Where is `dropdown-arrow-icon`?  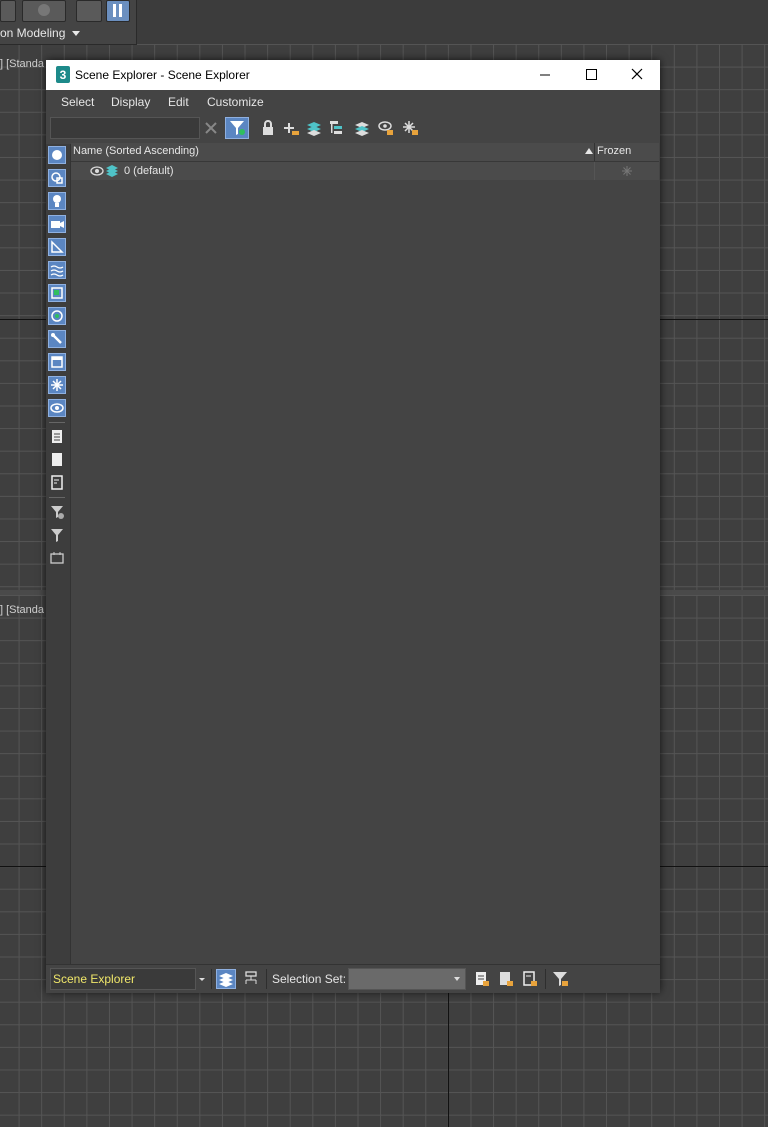
dropdown-arrow-icon is located at coordinates (76, 33).